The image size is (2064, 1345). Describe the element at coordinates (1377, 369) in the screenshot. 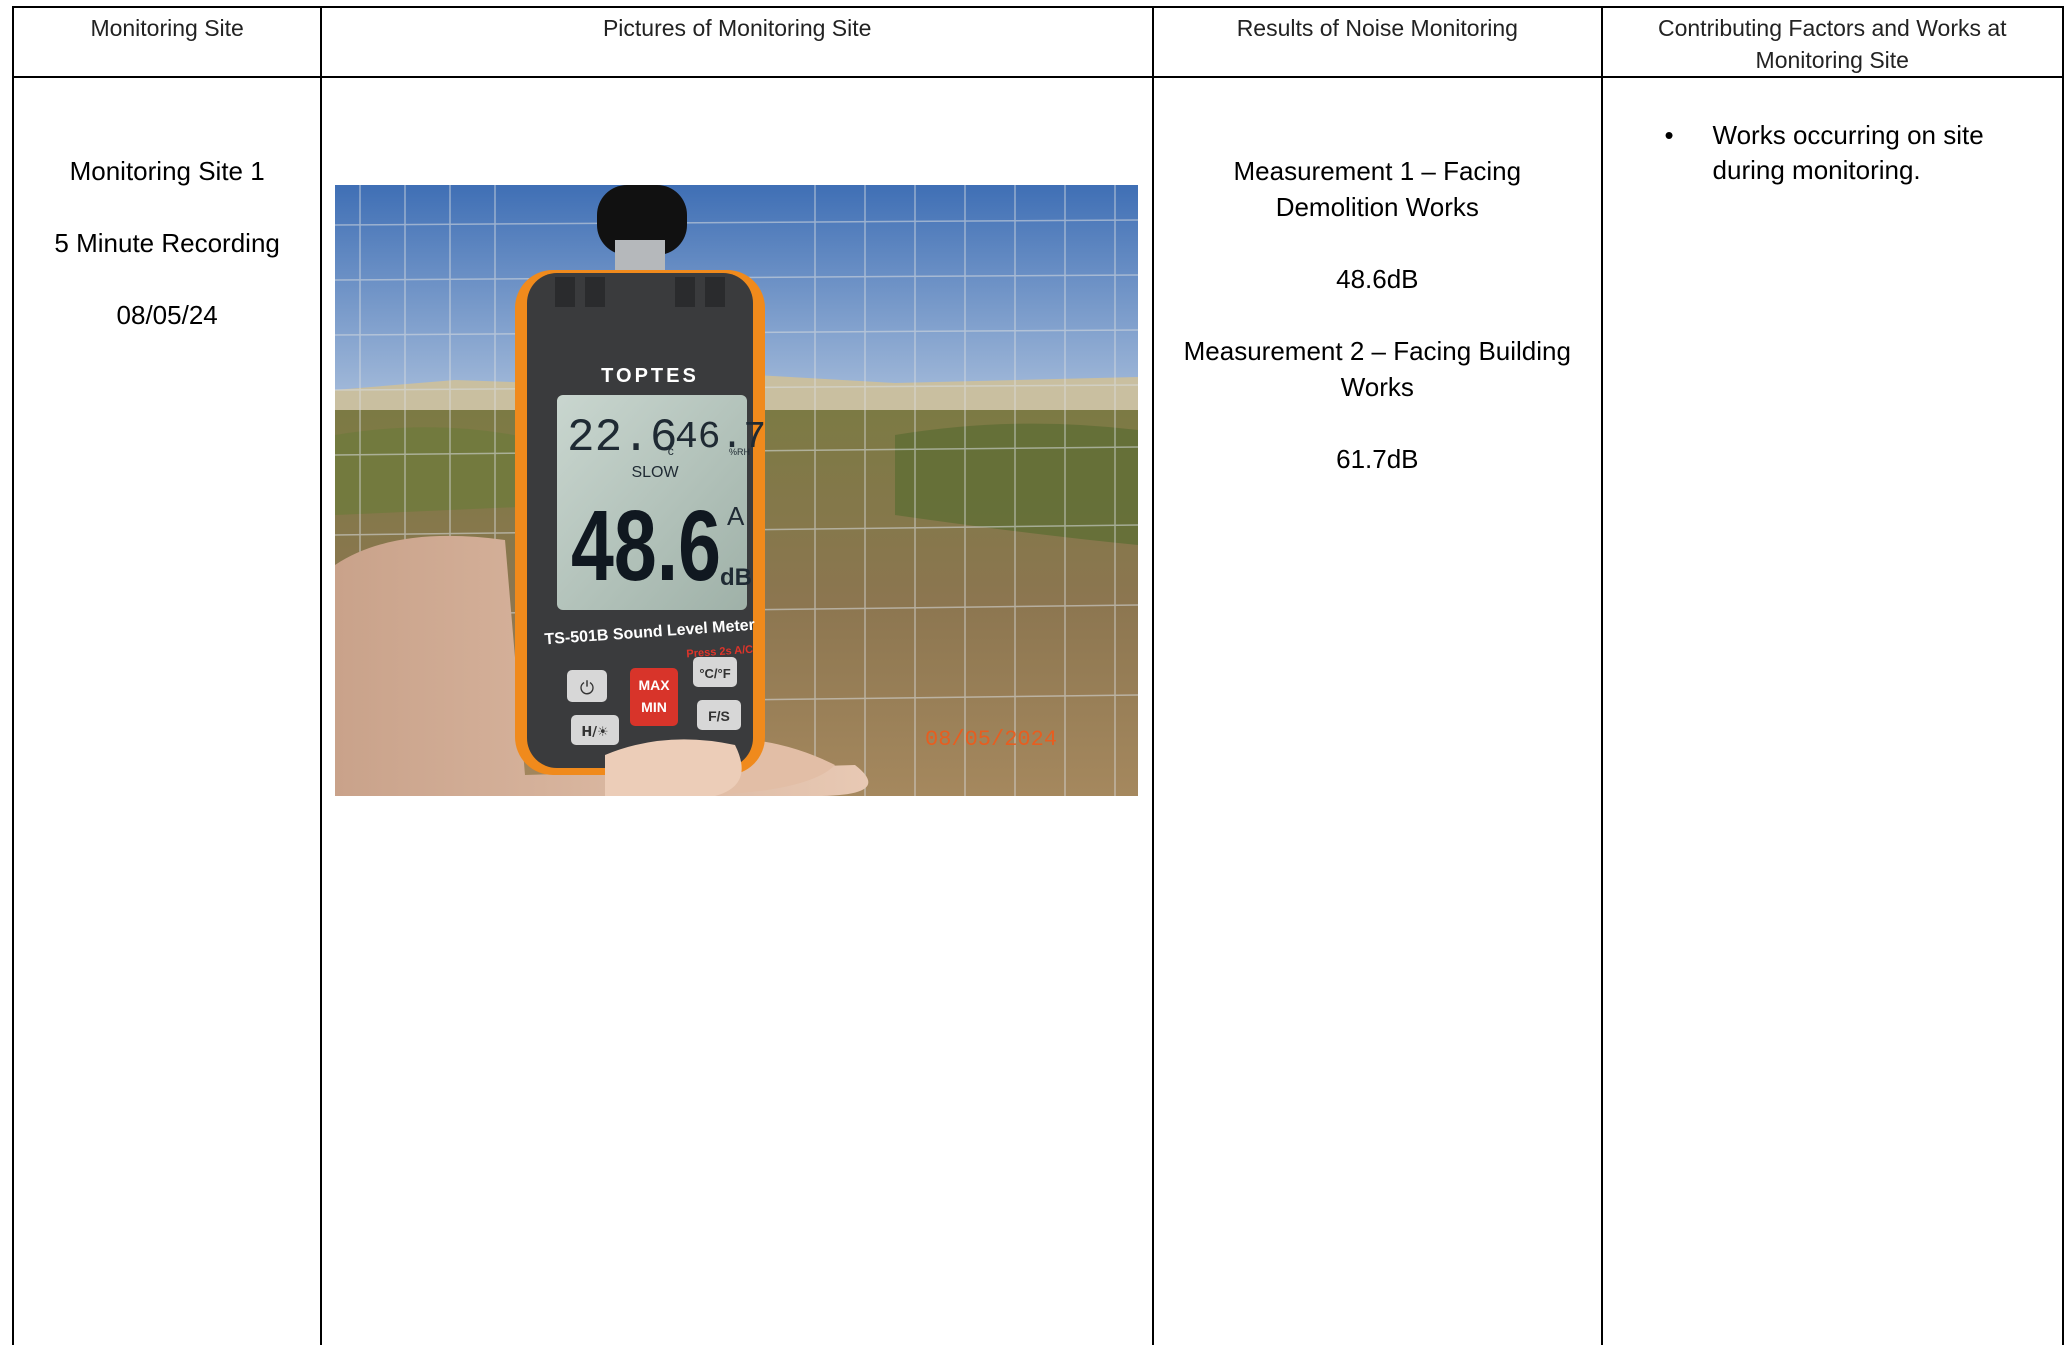

I see `measurement-2-label: Measurement 2 – Facing Building Works` at that location.